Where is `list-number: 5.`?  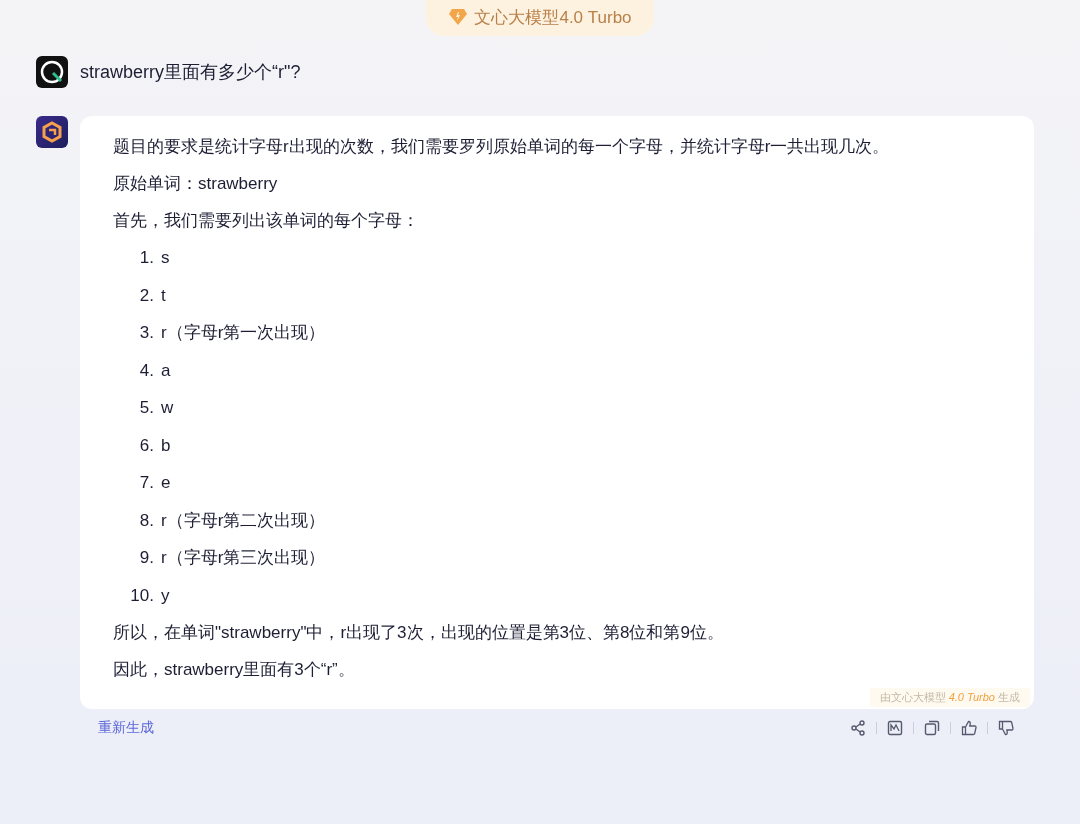 list-number: 5. is located at coordinates (146, 408).